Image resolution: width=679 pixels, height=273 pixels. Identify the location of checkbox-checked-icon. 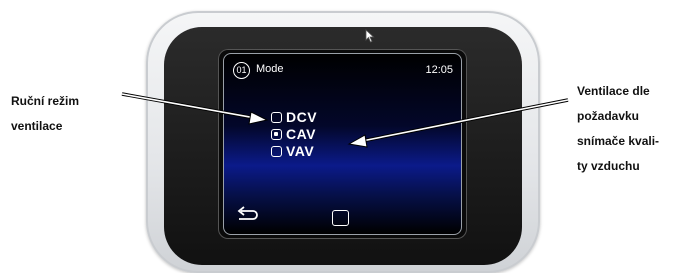
(276, 134).